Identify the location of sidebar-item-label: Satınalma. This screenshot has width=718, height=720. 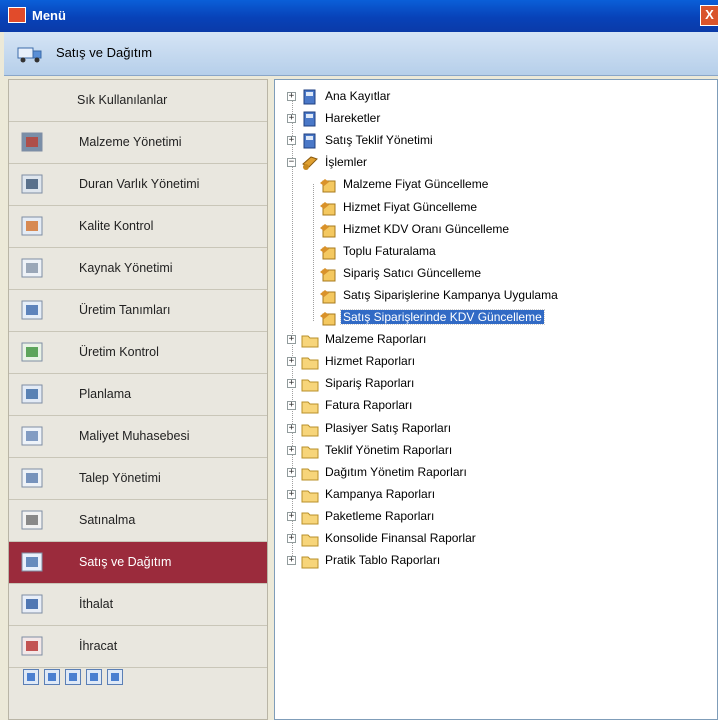
(107, 520).